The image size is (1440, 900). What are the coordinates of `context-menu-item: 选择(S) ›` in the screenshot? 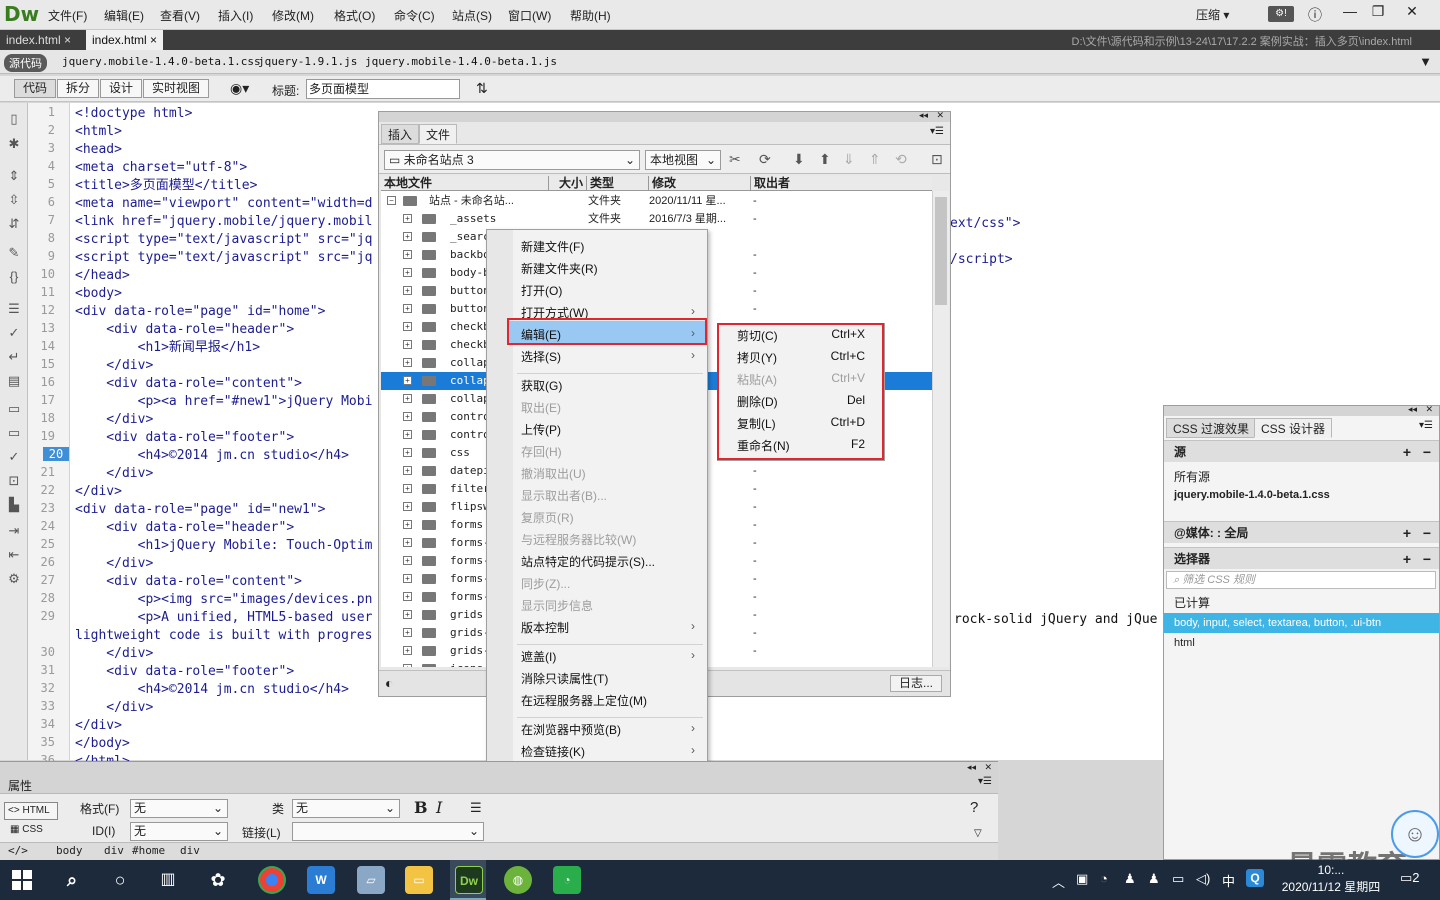 It's located at (611, 356).